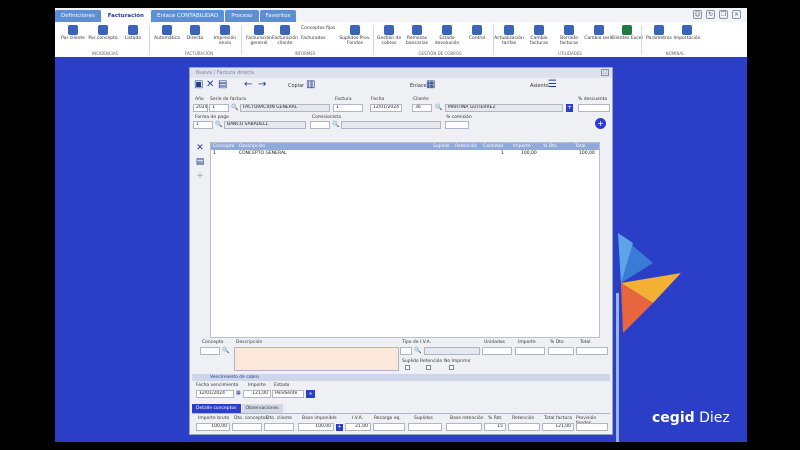  Describe the element at coordinates (318, 28) in the screenshot. I see `conceptos-fijos-button: Conceptos fijos` at that location.